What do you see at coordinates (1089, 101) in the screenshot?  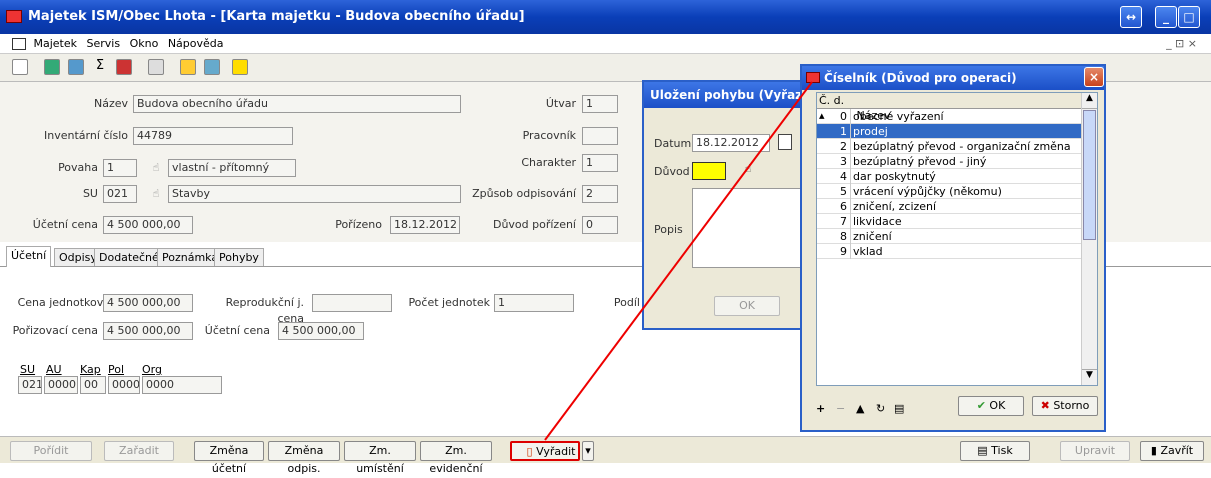 I see `scroll-up-icon: ▲` at bounding box center [1089, 101].